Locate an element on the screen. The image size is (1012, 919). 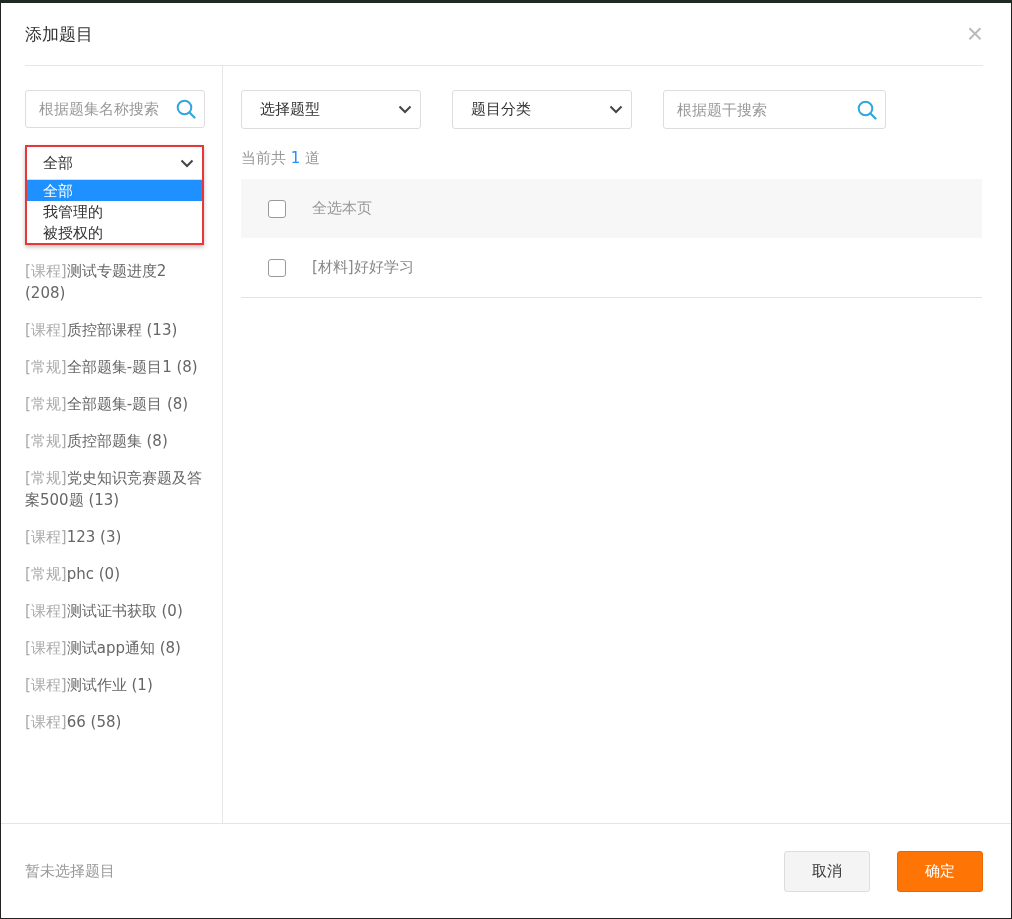
question-set-item: [课程]测试作业 (1) is located at coordinates (115, 684).